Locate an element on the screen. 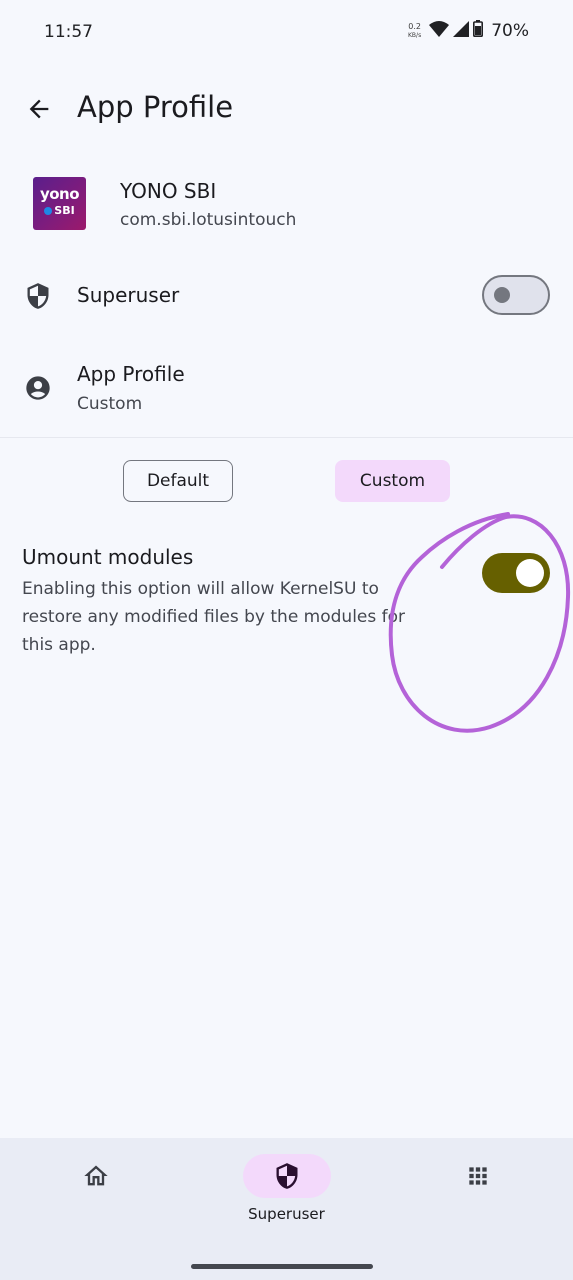 The image size is (573, 1280). page-title: App Profile is located at coordinates (155, 107).